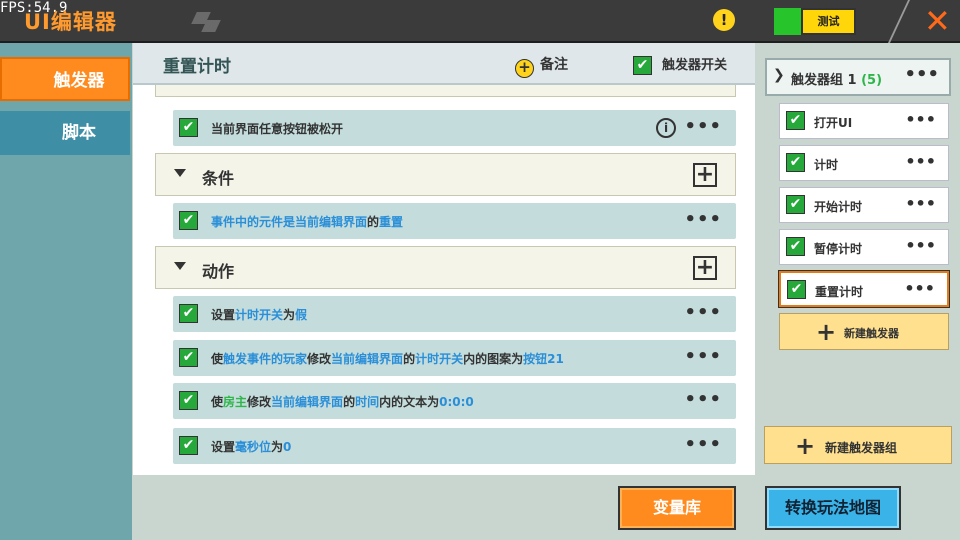  I want to click on trigger-item-label: 打开UI, so click(833, 123).